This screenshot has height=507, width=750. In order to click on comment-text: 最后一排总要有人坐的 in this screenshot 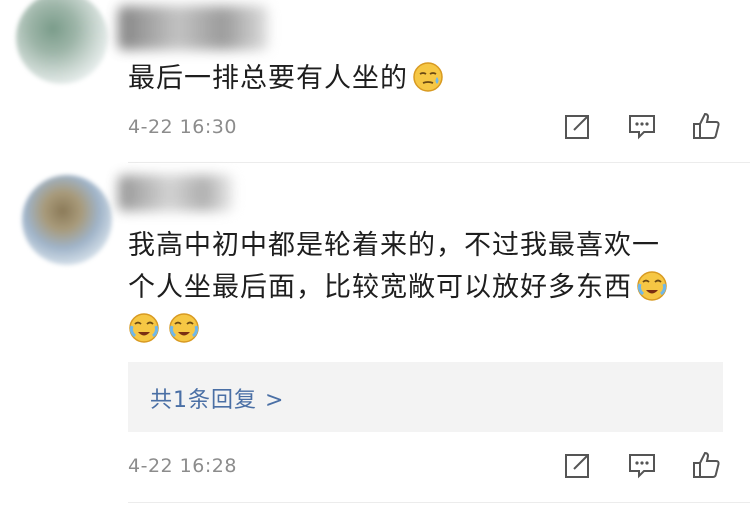, I will do `click(286, 79)`.